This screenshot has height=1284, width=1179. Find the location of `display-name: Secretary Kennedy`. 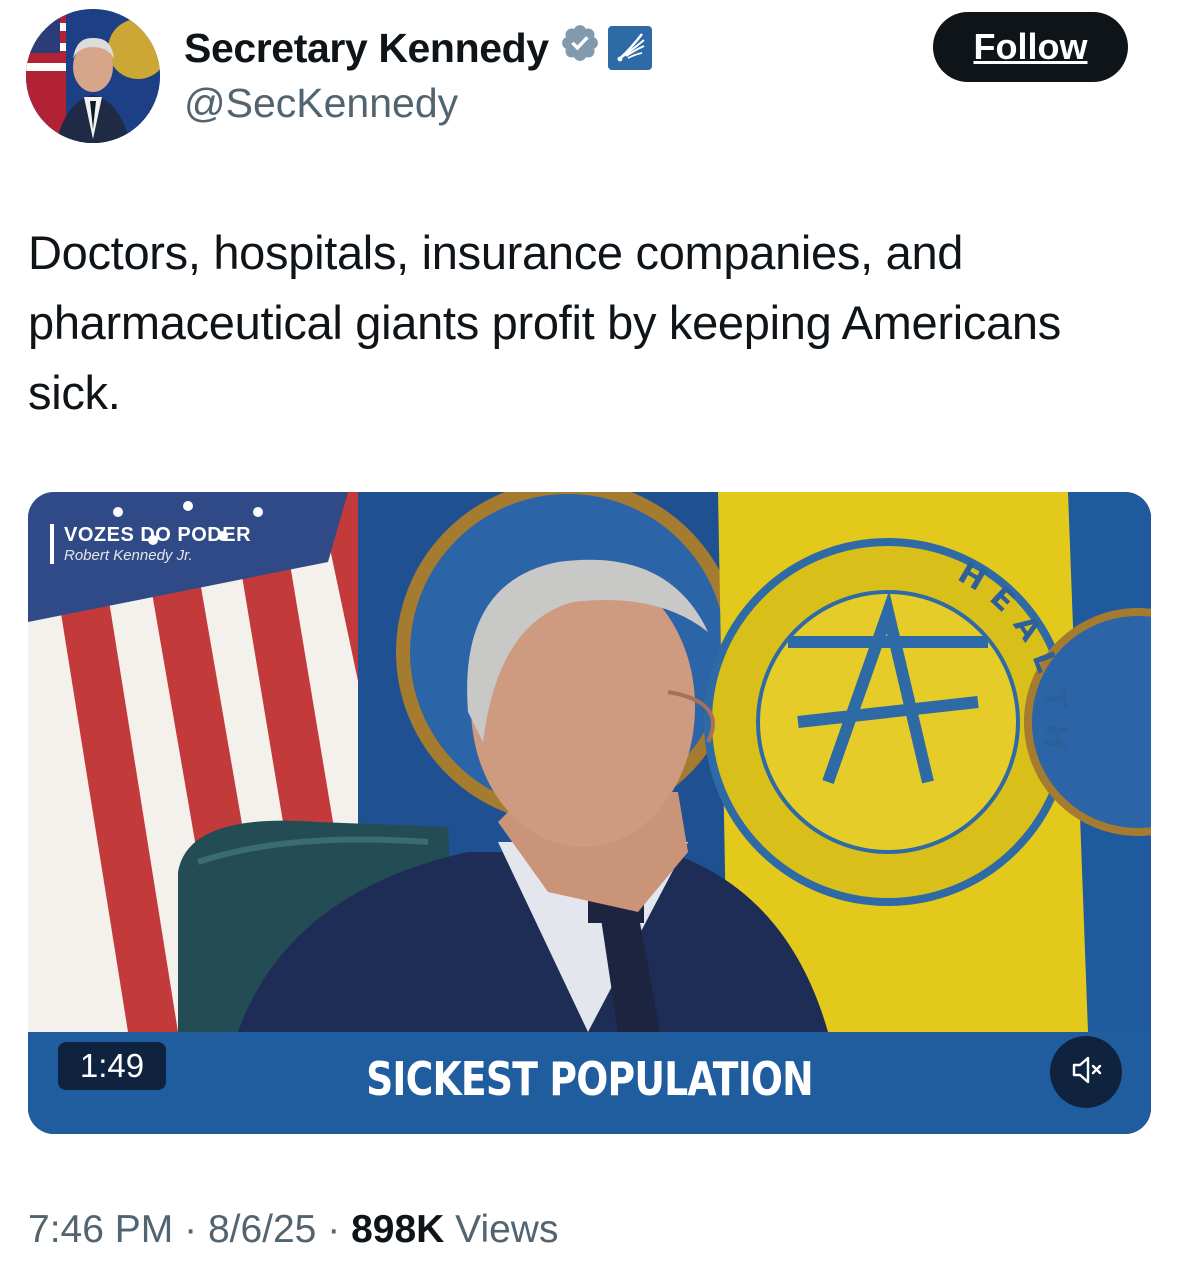

display-name: Secretary Kennedy is located at coordinates (418, 48).